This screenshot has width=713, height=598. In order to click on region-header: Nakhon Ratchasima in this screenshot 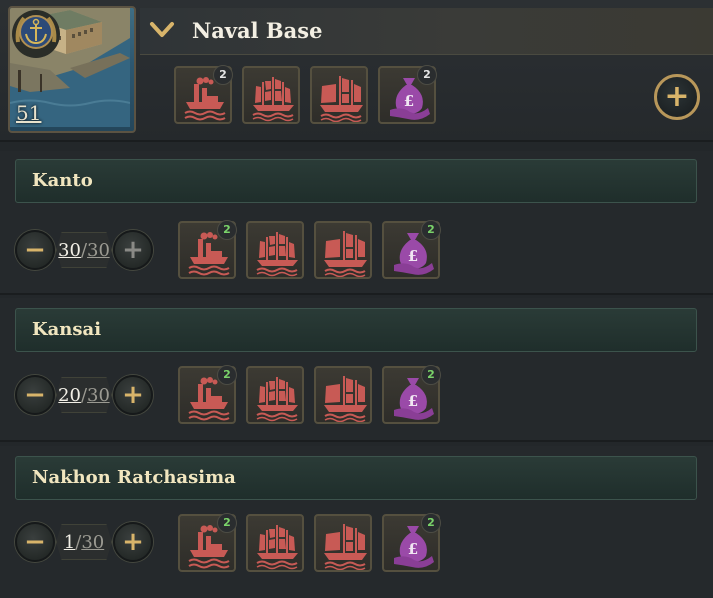, I will do `click(356, 478)`.